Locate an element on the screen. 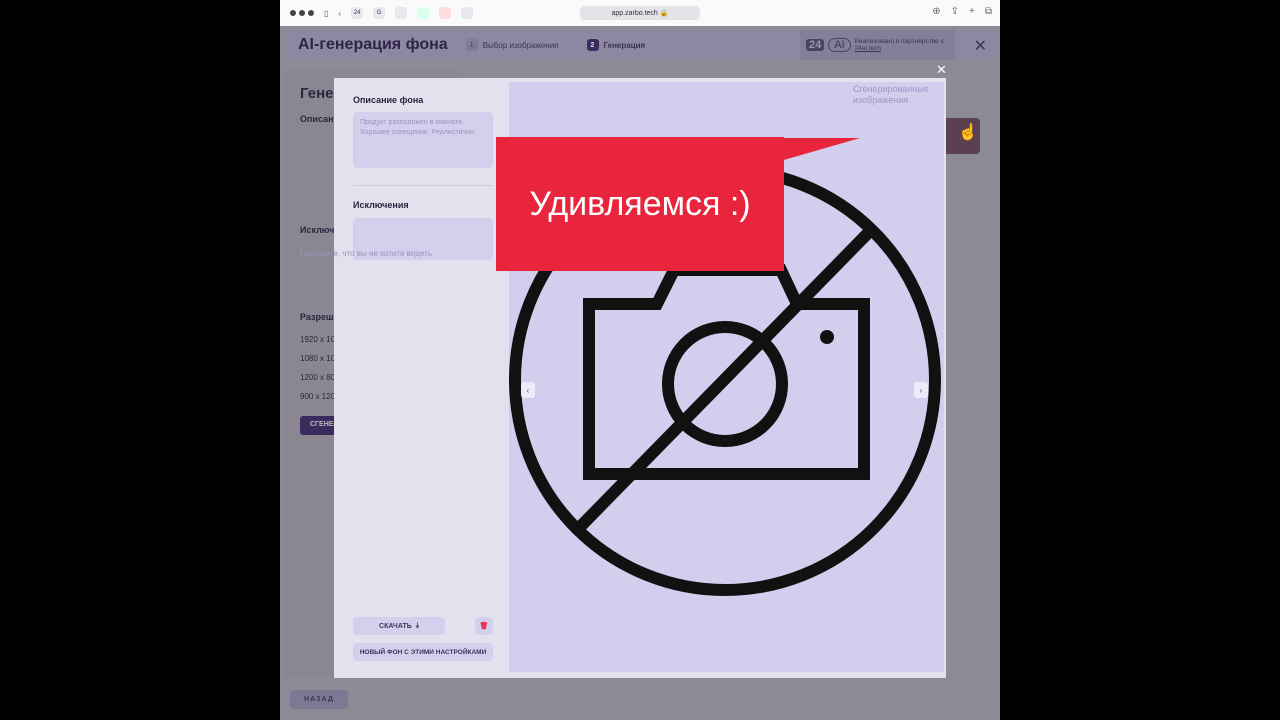  address-bar: app.zarbo.tech 🔒 is located at coordinates (640, 13).